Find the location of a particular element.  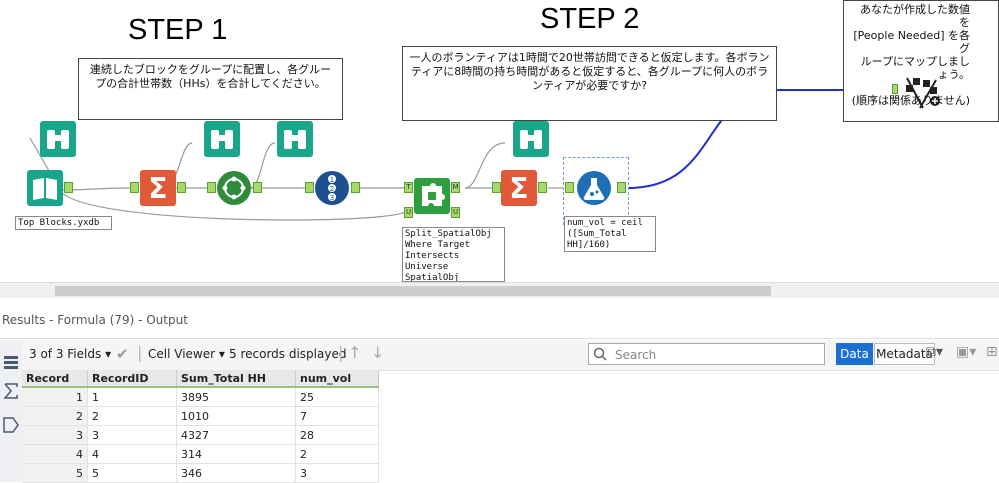

summarize2-input-anchor is located at coordinates (496, 187).